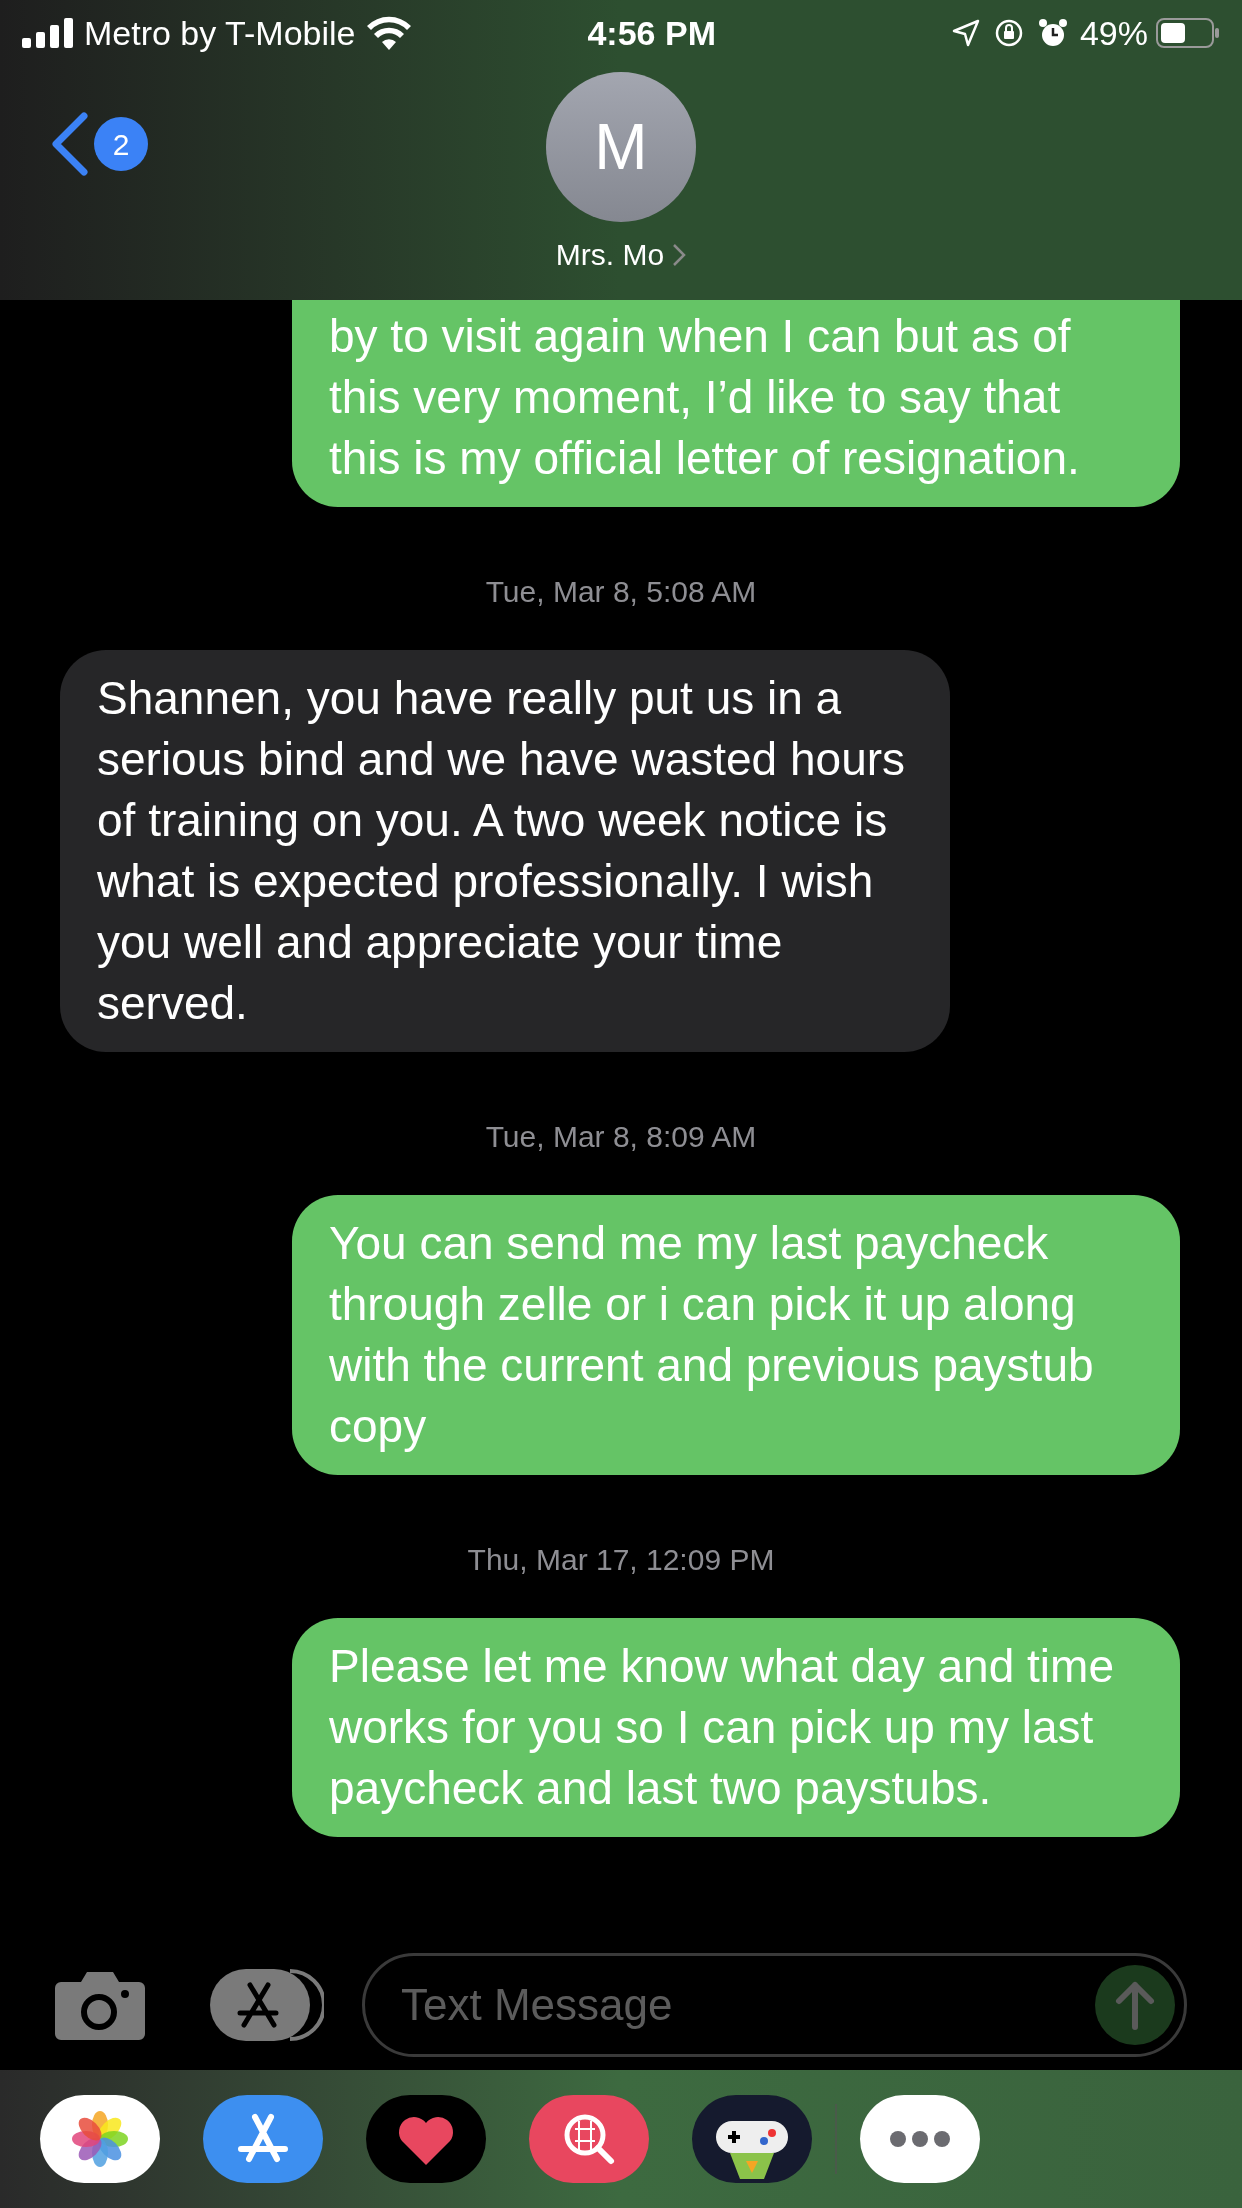 The width and height of the screenshot is (1242, 2208). What do you see at coordinates (121, 144) in the screenshot?
I see `unread-count-badge: 2` at bounding box center [121, 144].